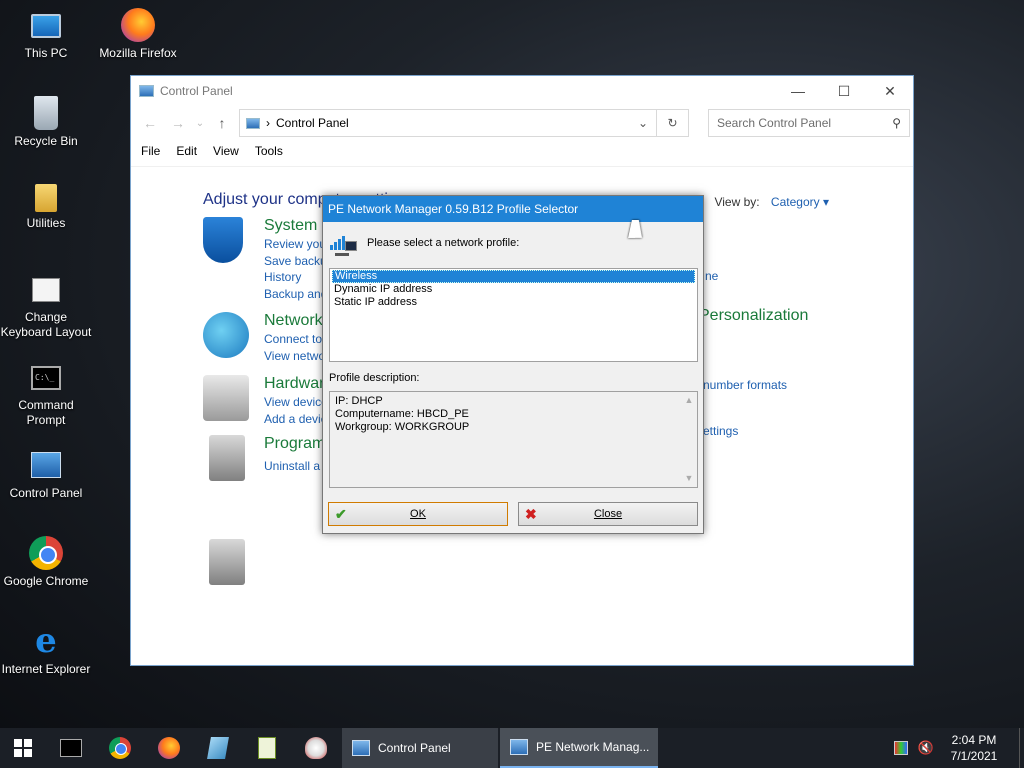 This screenshot has height=768, width=1024. I want to click on breadcrumb: Control Panel, so click(312, 123).